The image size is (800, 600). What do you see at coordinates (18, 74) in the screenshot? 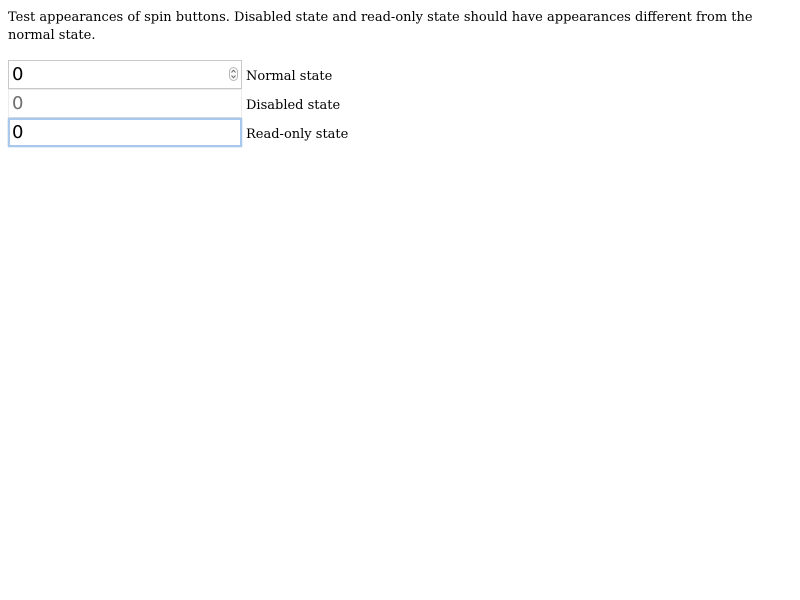
I see `spin-value-normal: 0` at bounding box center [18, 74].